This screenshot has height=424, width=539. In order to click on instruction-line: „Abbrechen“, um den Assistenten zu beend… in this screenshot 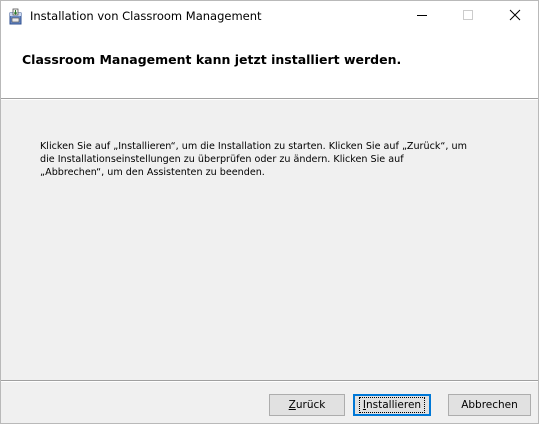, I will do `click(152, 172)`.